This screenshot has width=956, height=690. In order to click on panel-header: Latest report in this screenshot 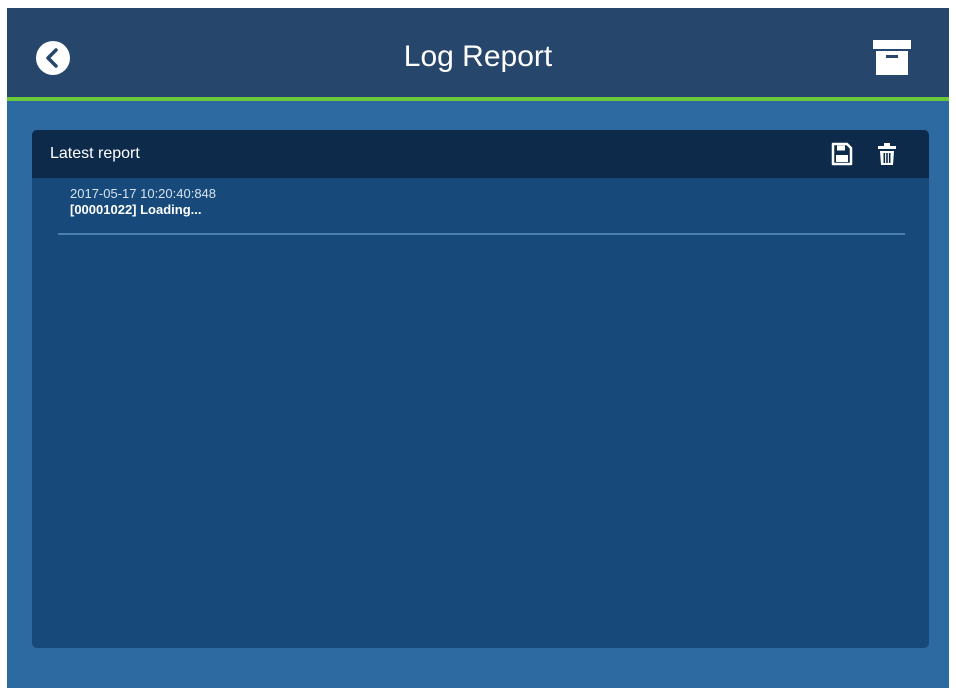, I will do `click(480, 154)`.